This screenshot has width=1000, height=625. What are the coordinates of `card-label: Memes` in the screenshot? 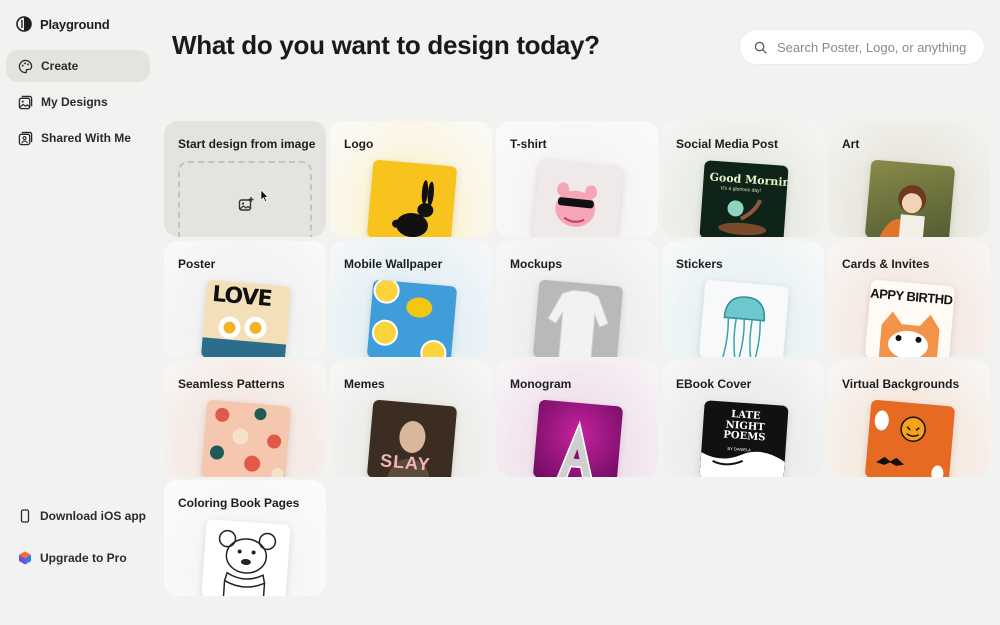 It's located at (364, 384).